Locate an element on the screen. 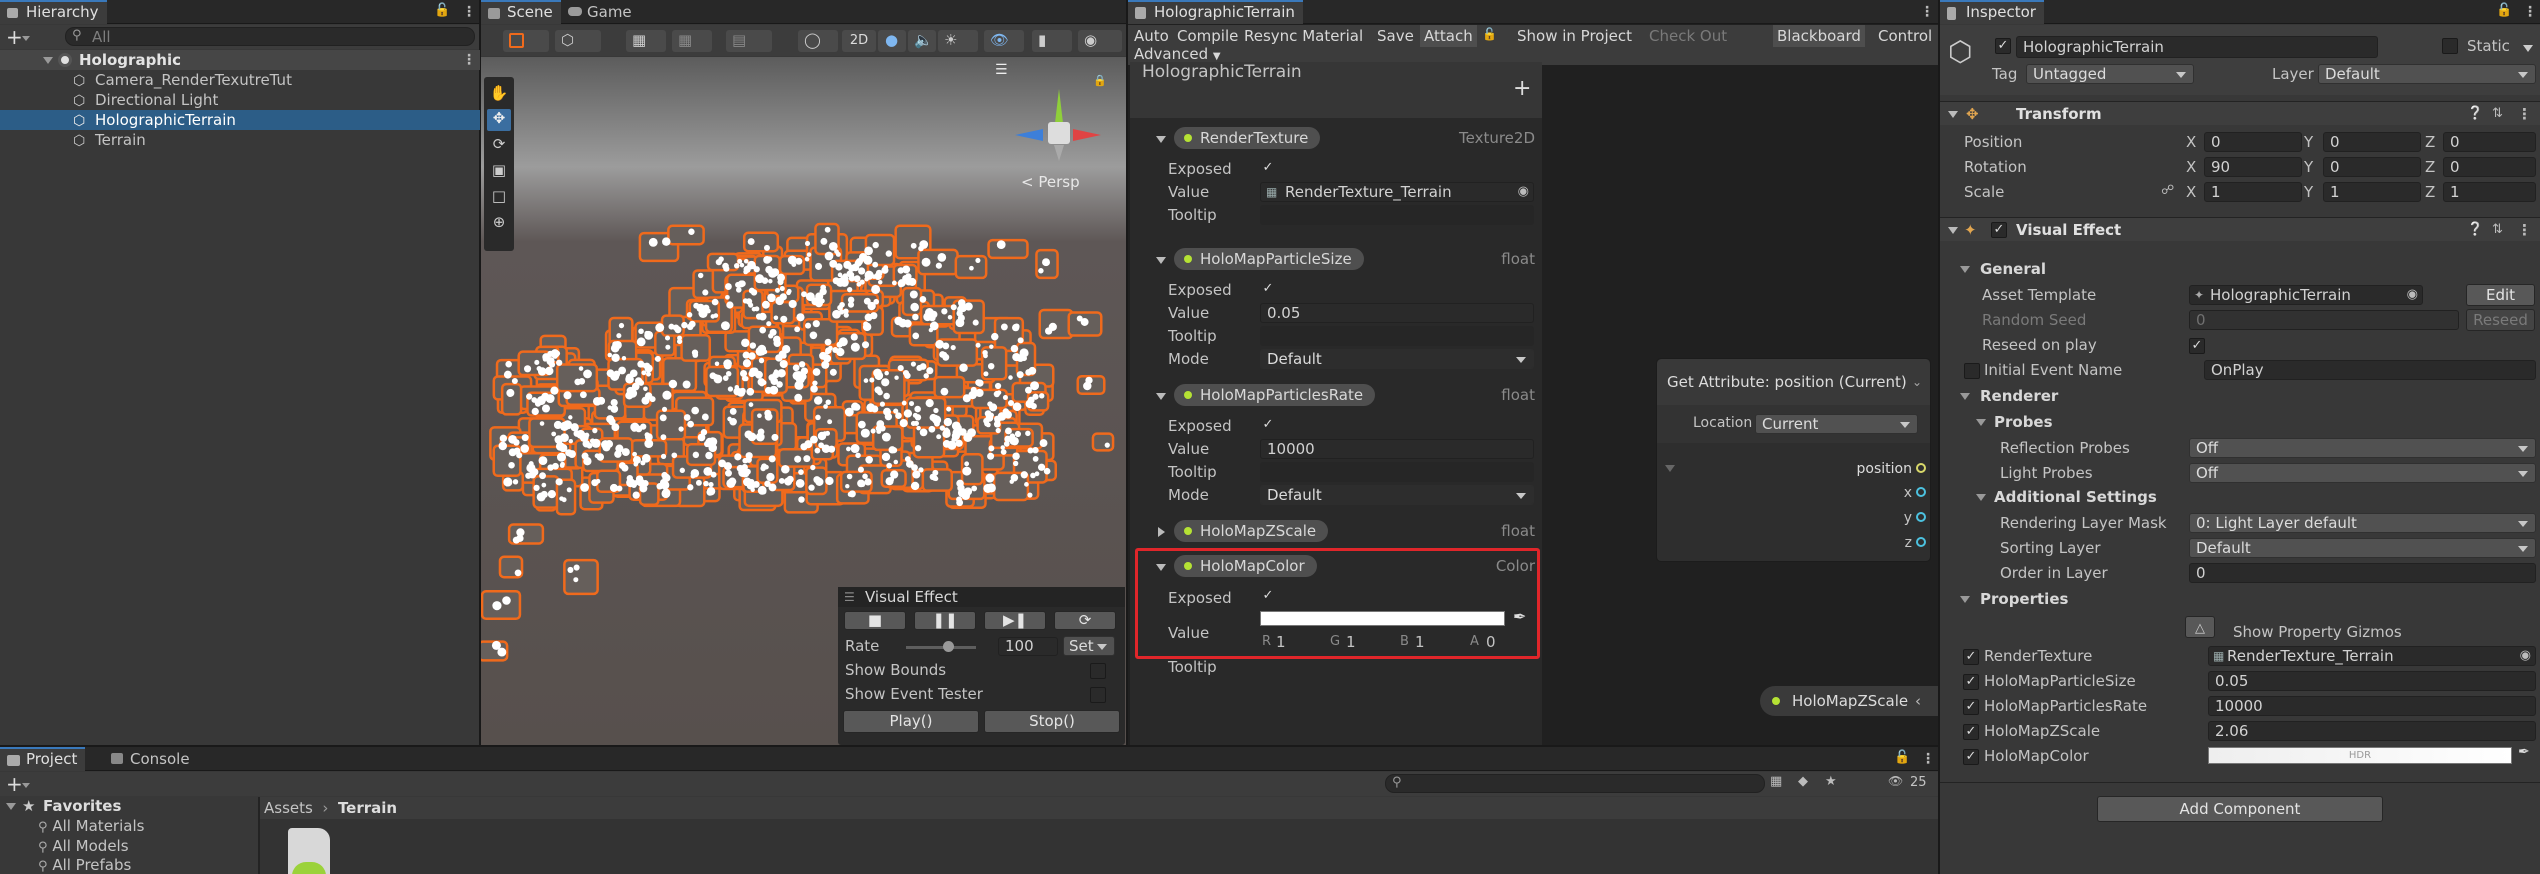  constrain-proportions-icon: ☍ is located at coordinates (2167, 190).